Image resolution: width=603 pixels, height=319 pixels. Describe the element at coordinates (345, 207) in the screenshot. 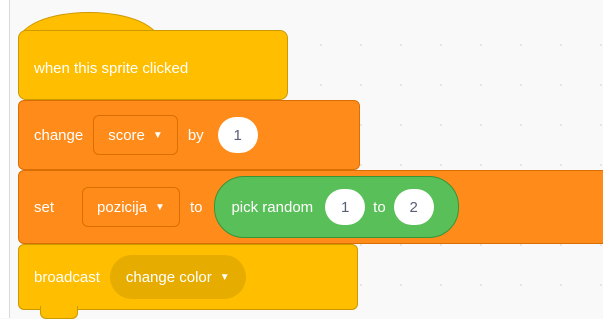

I see `random-from-input: 1` at that location.